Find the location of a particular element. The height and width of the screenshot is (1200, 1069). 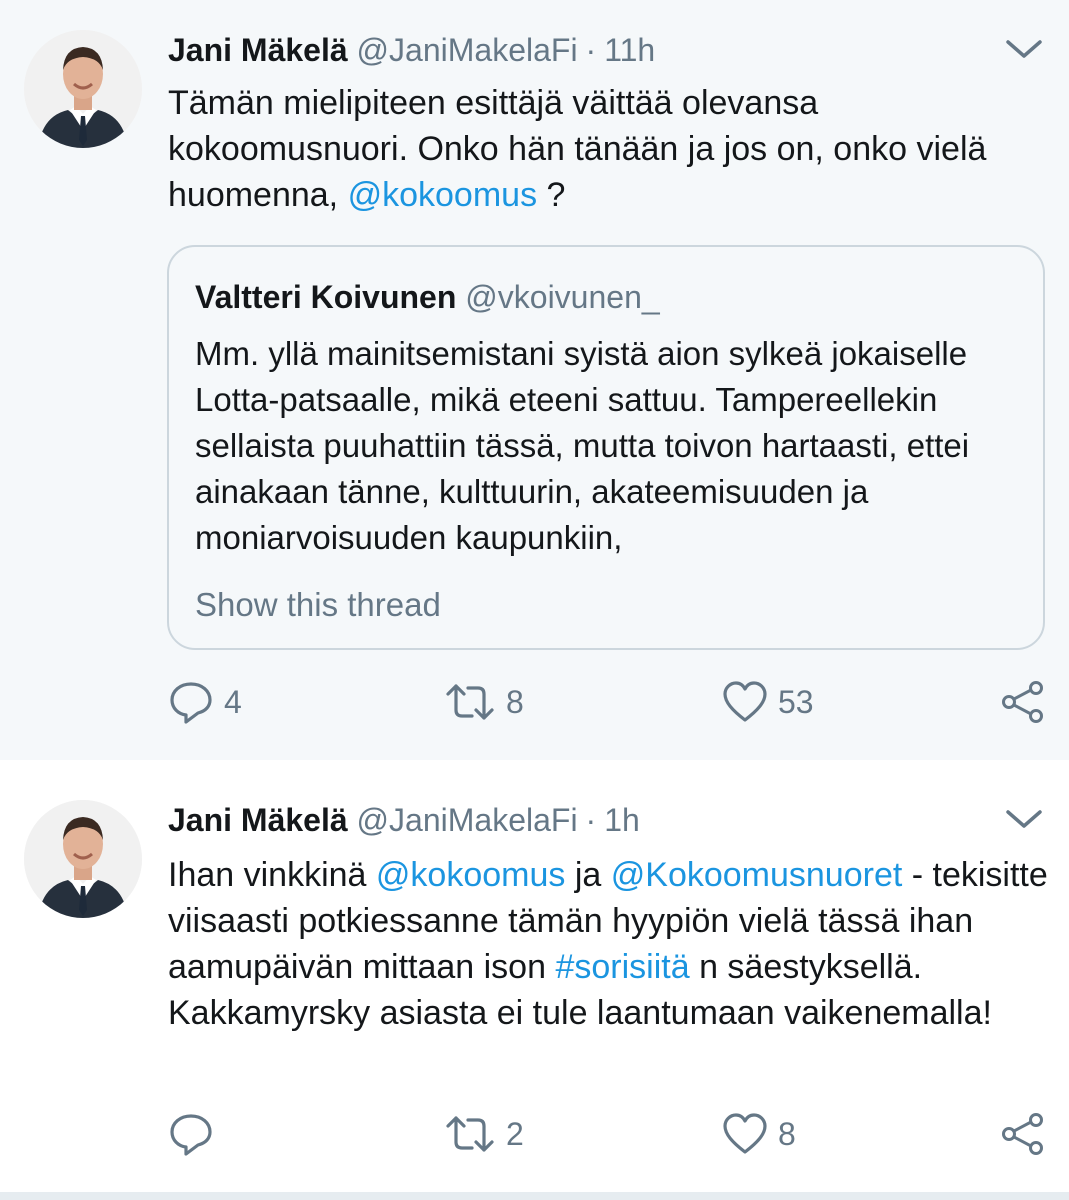

like-button: 8 is located at coordinates (759, 1134).